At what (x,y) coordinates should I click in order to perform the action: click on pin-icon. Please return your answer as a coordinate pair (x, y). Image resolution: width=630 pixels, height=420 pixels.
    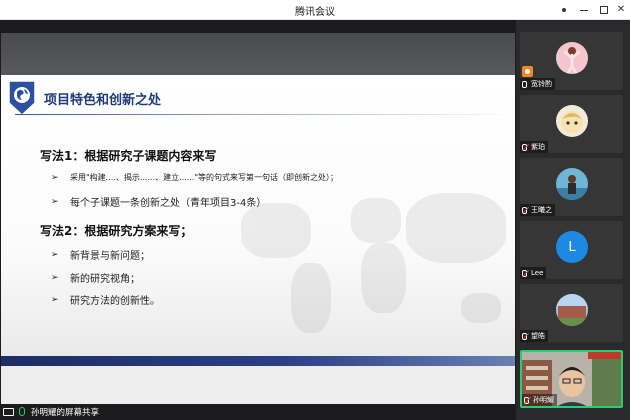
    Looking at the image, I should click on (564, 10).